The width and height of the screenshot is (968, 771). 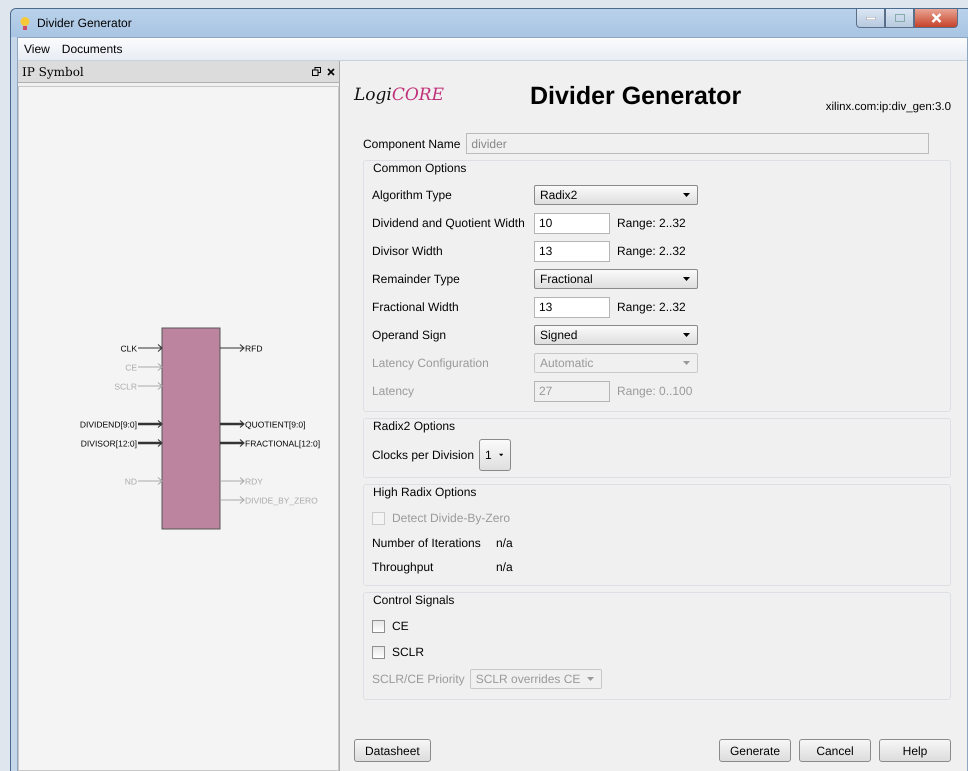 I want to click on page-title: Divider Generator, so click(x=636, y=96).